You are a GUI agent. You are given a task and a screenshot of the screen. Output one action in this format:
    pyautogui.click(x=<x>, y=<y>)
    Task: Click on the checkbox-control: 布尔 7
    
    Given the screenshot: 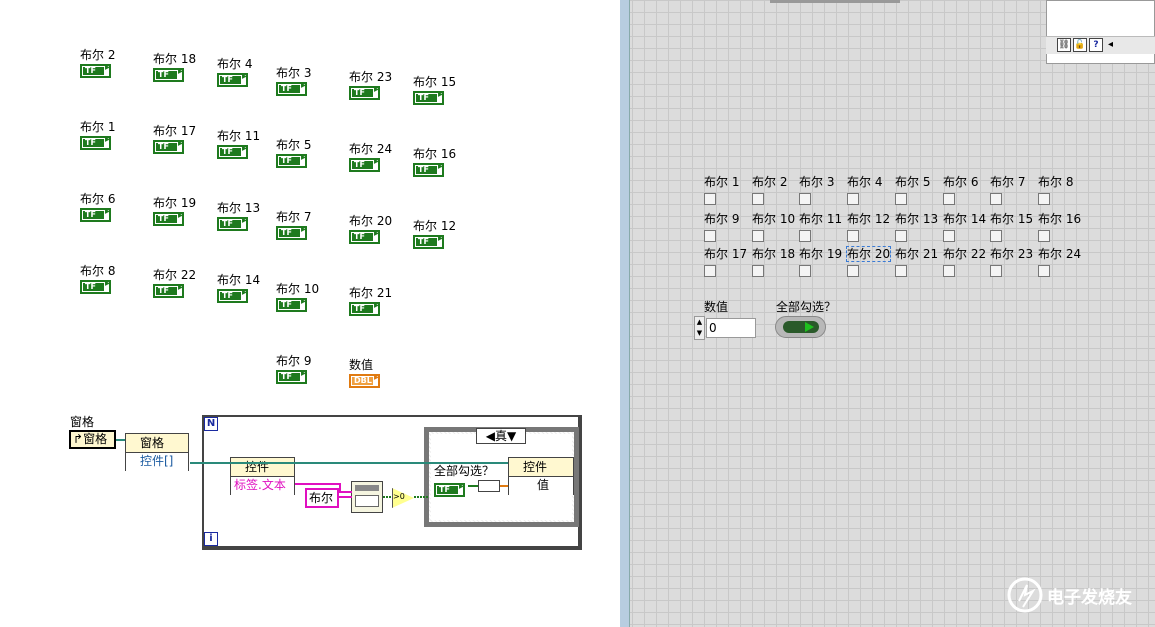 What is the action you would take?
    pyautogui.click(x=1007, y=190)
    